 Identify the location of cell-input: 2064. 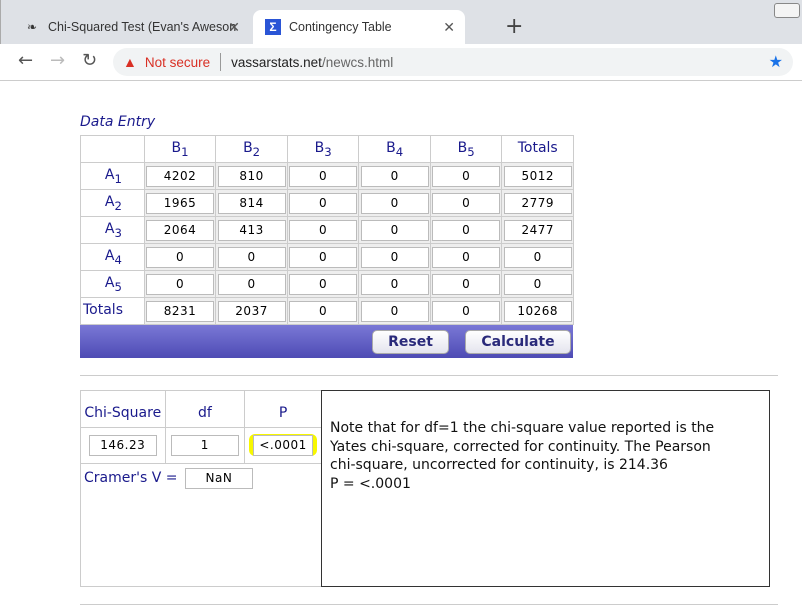
(180, 230).